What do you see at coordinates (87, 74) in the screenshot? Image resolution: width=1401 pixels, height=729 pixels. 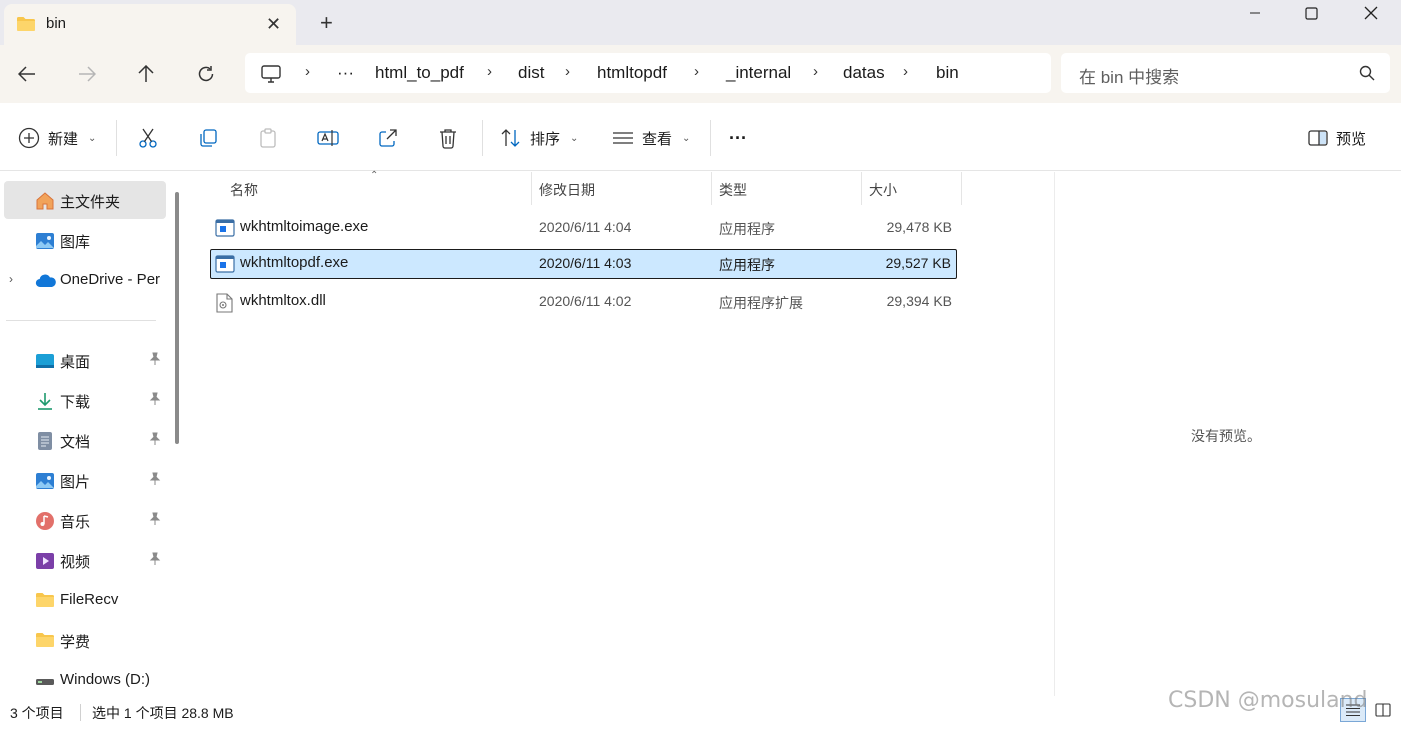 I see `forward-button` at bounding box center [87, 74].